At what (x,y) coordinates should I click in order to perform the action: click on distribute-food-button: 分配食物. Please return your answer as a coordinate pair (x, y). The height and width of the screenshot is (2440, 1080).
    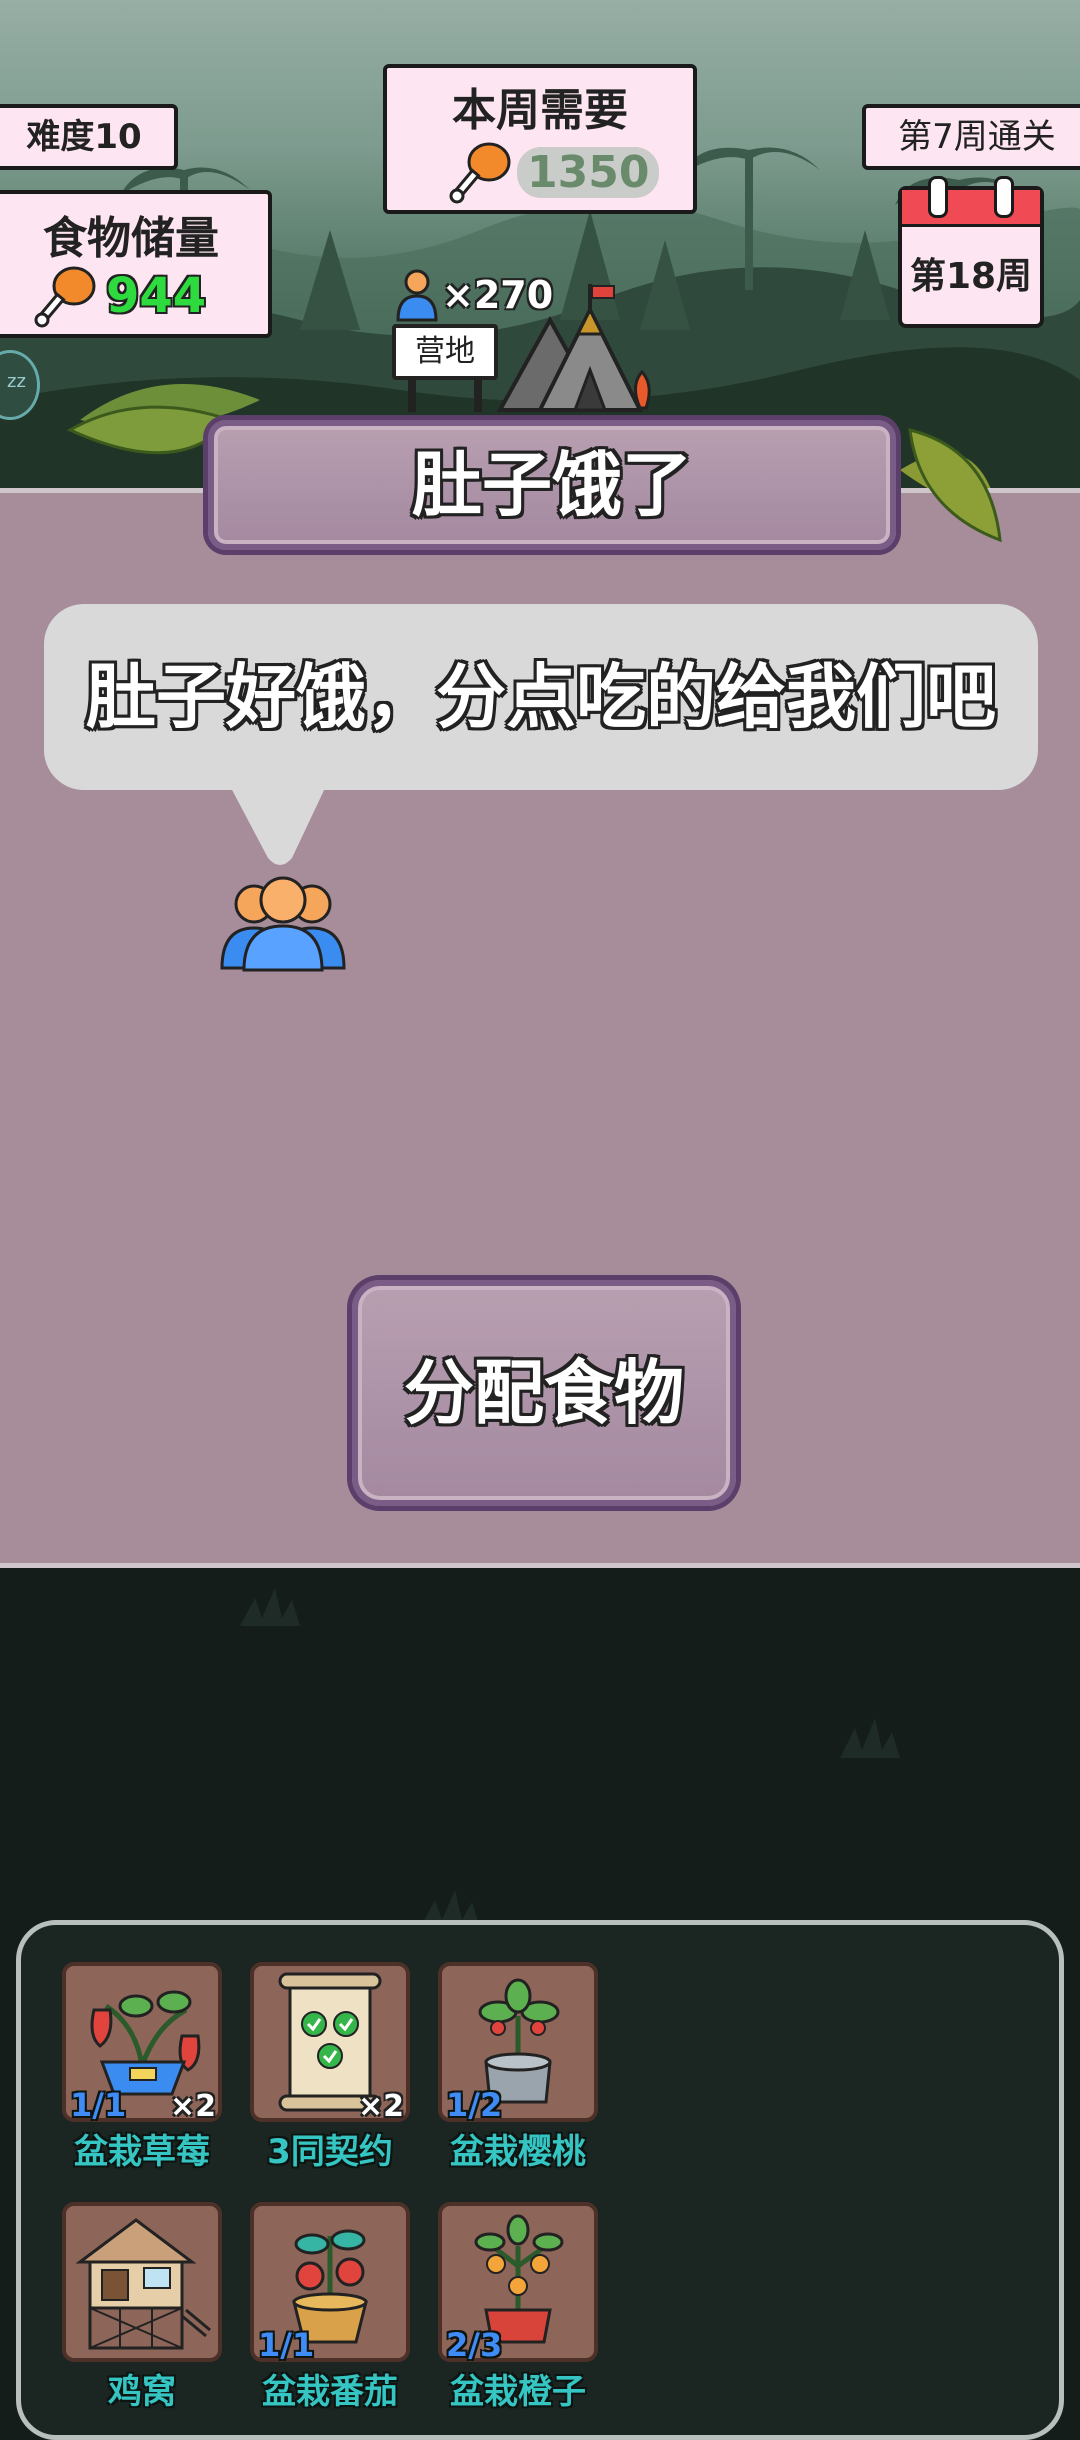
    Looking at the image, I should click on (544, 1393).